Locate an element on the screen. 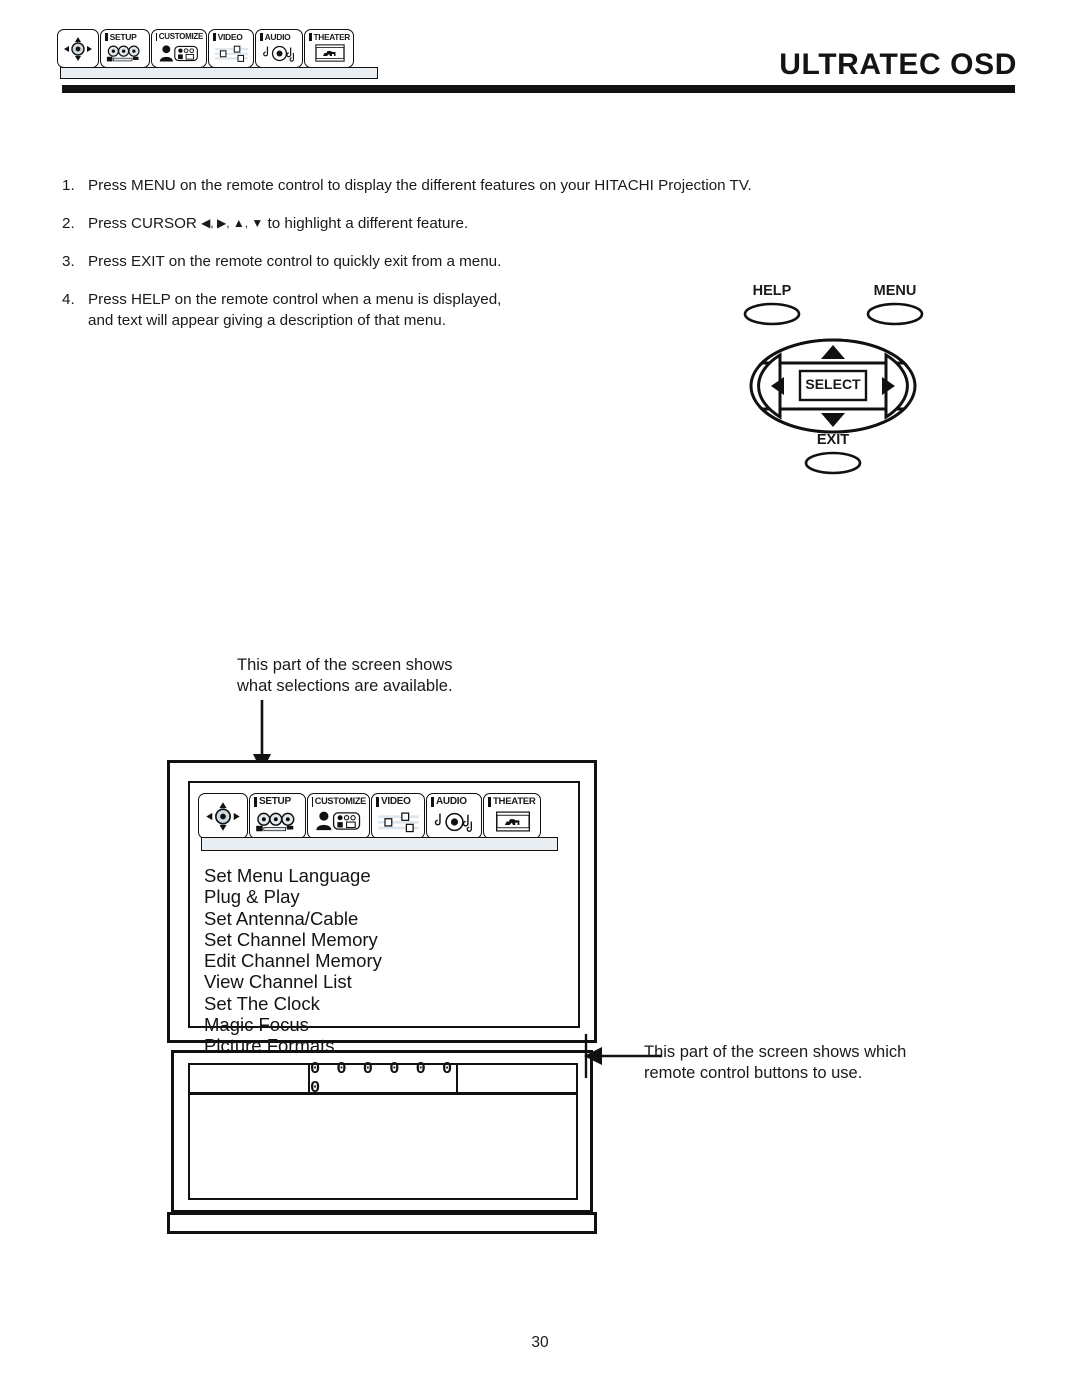 This screenshot has width=1080, height=1397. osd-tab-video: VIDEO is located at coordinates (398, 816).